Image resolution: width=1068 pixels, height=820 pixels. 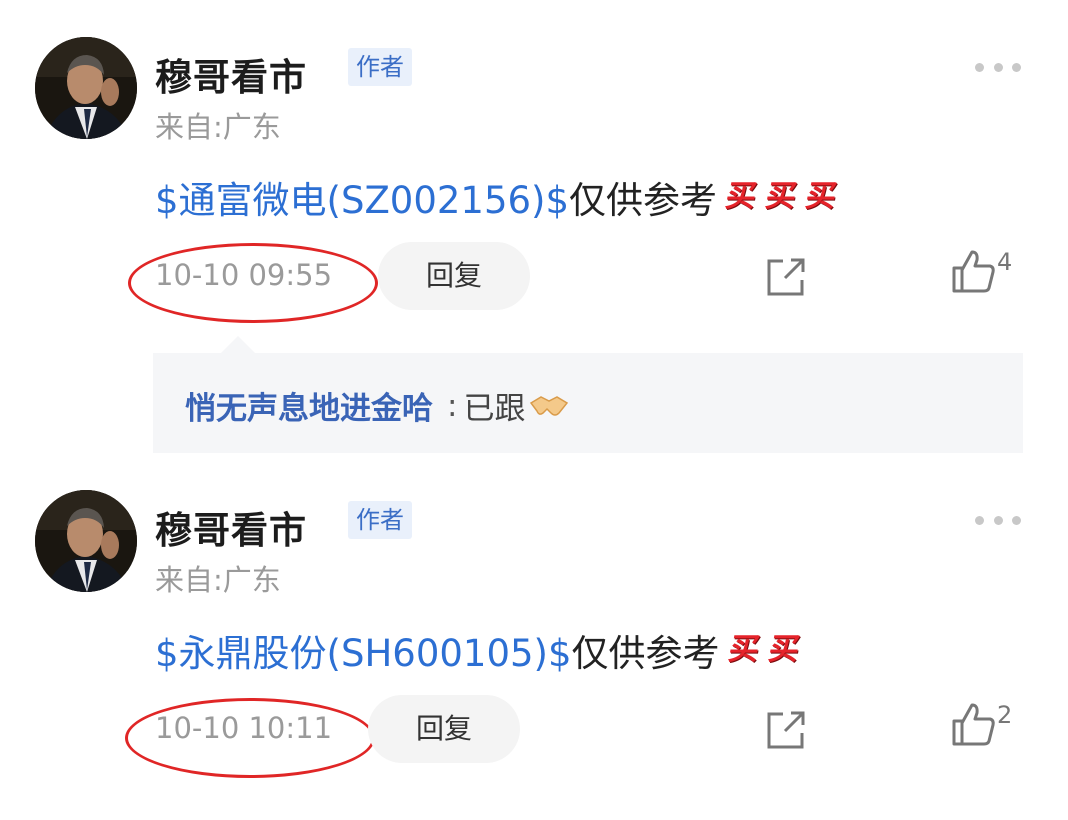 What do you see at coordinates (494, 409) in the screenshot?
I see `reply-text: 已跟` at bounding box center [494, 409].